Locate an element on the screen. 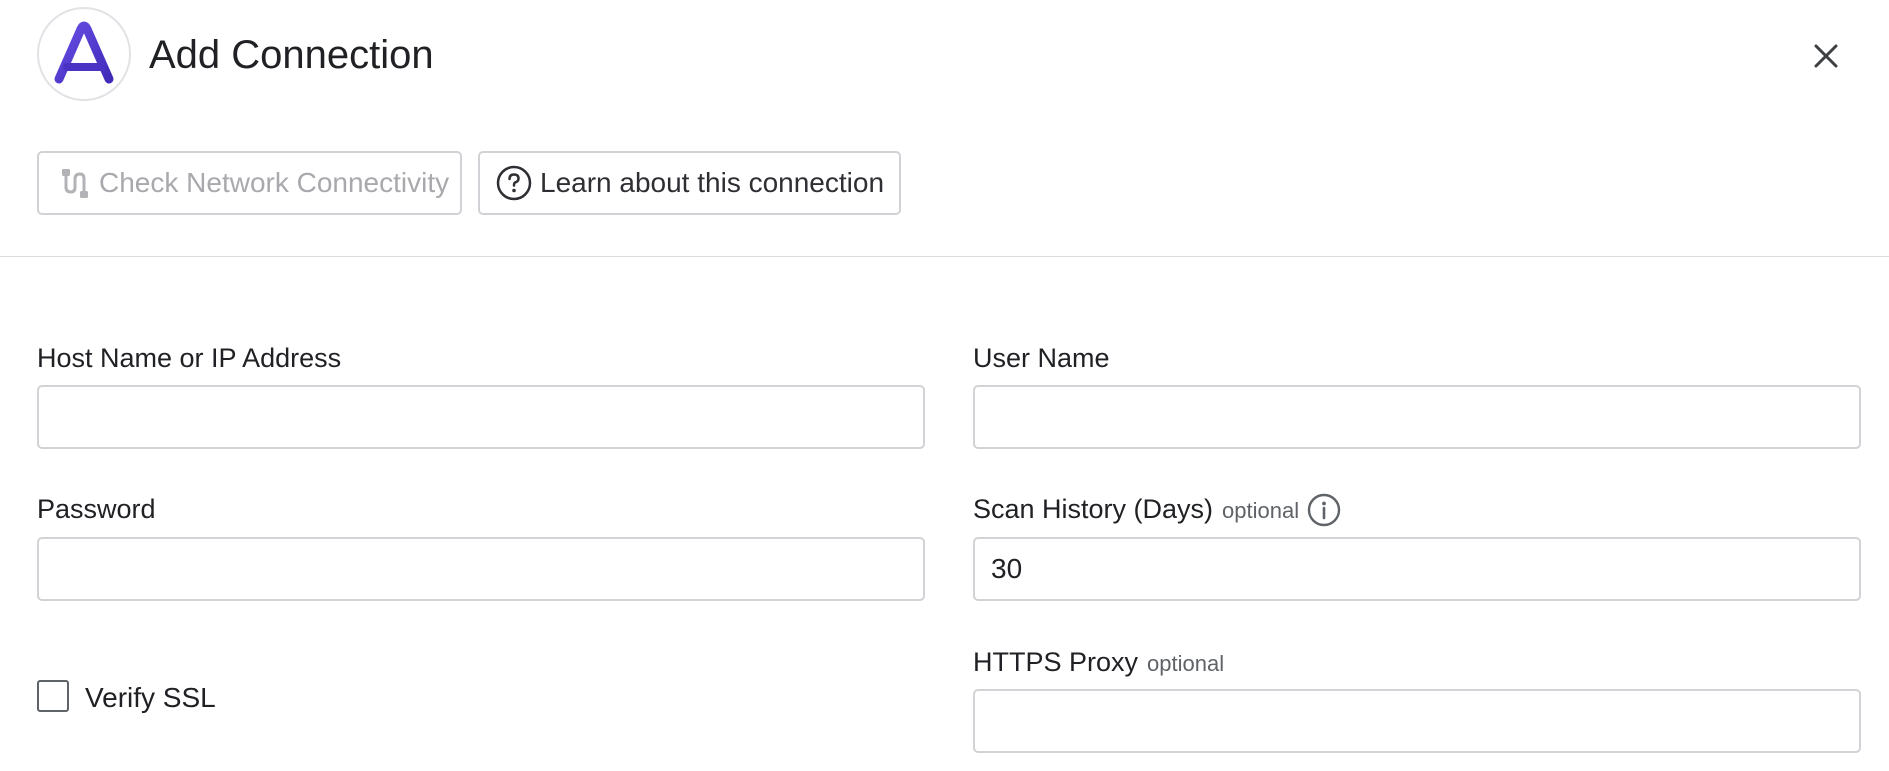 This screenshot has height=771, width=1889. check-network-connectivity-button: Check Network Connectivity is located at coordinates (249, 183).